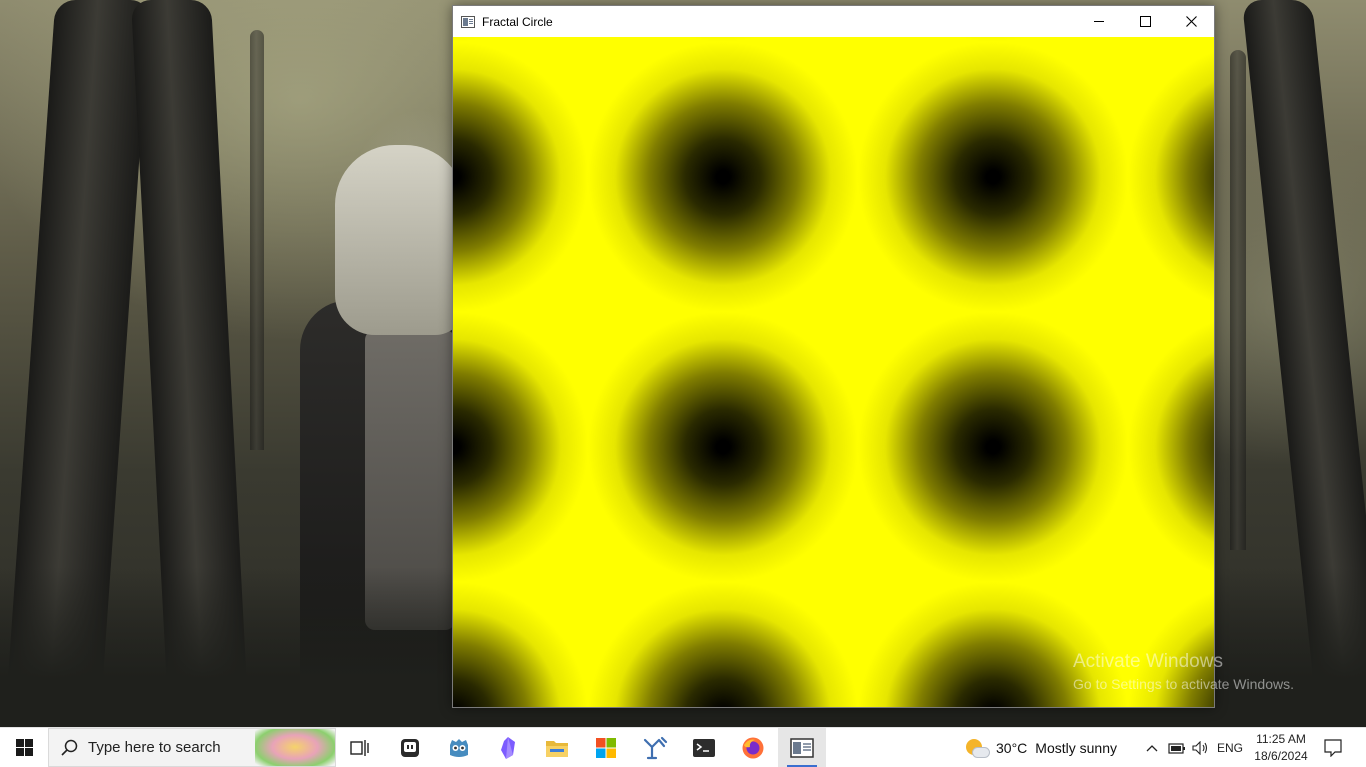  What do you see at coordinates (1076, 747) in the screenshot?
I see `weather-description: Mostly sunny` at bounding box center [1076, 747].